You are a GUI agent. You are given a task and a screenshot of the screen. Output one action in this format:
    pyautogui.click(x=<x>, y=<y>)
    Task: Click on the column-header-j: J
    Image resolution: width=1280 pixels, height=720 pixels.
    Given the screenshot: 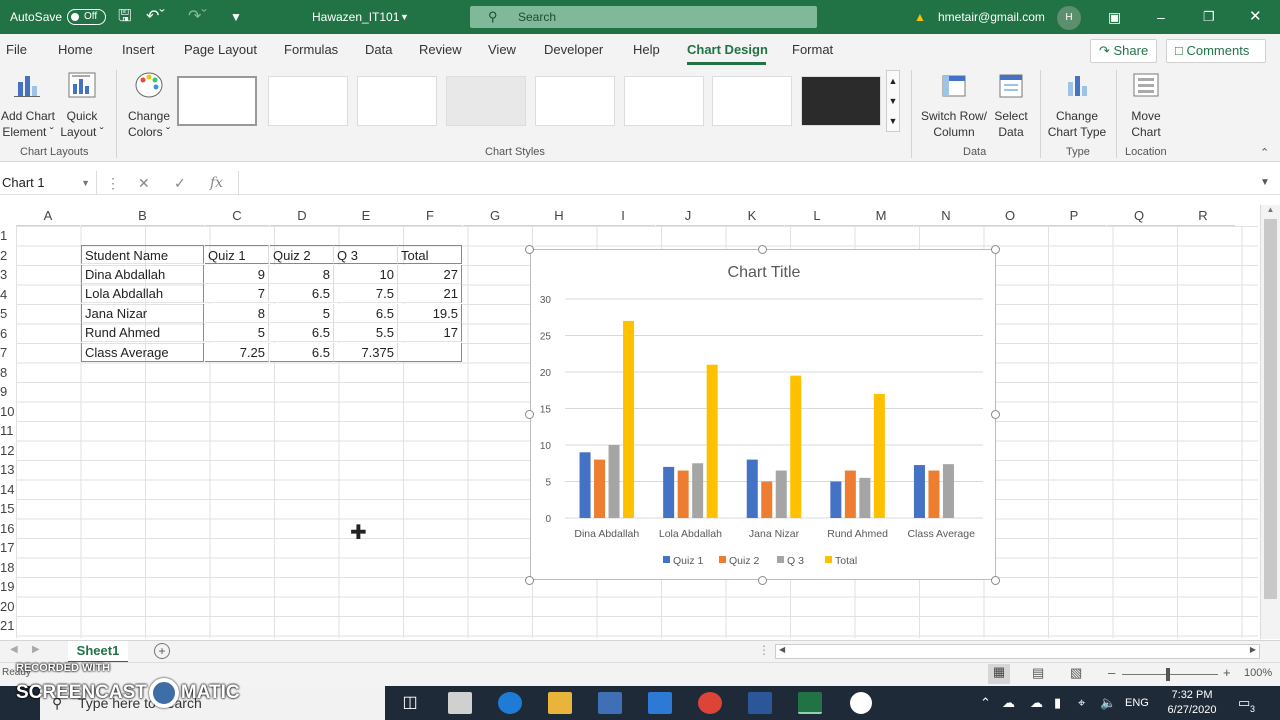 What is the action you would take?
    pyautogui.click(x=688, y=215)
    